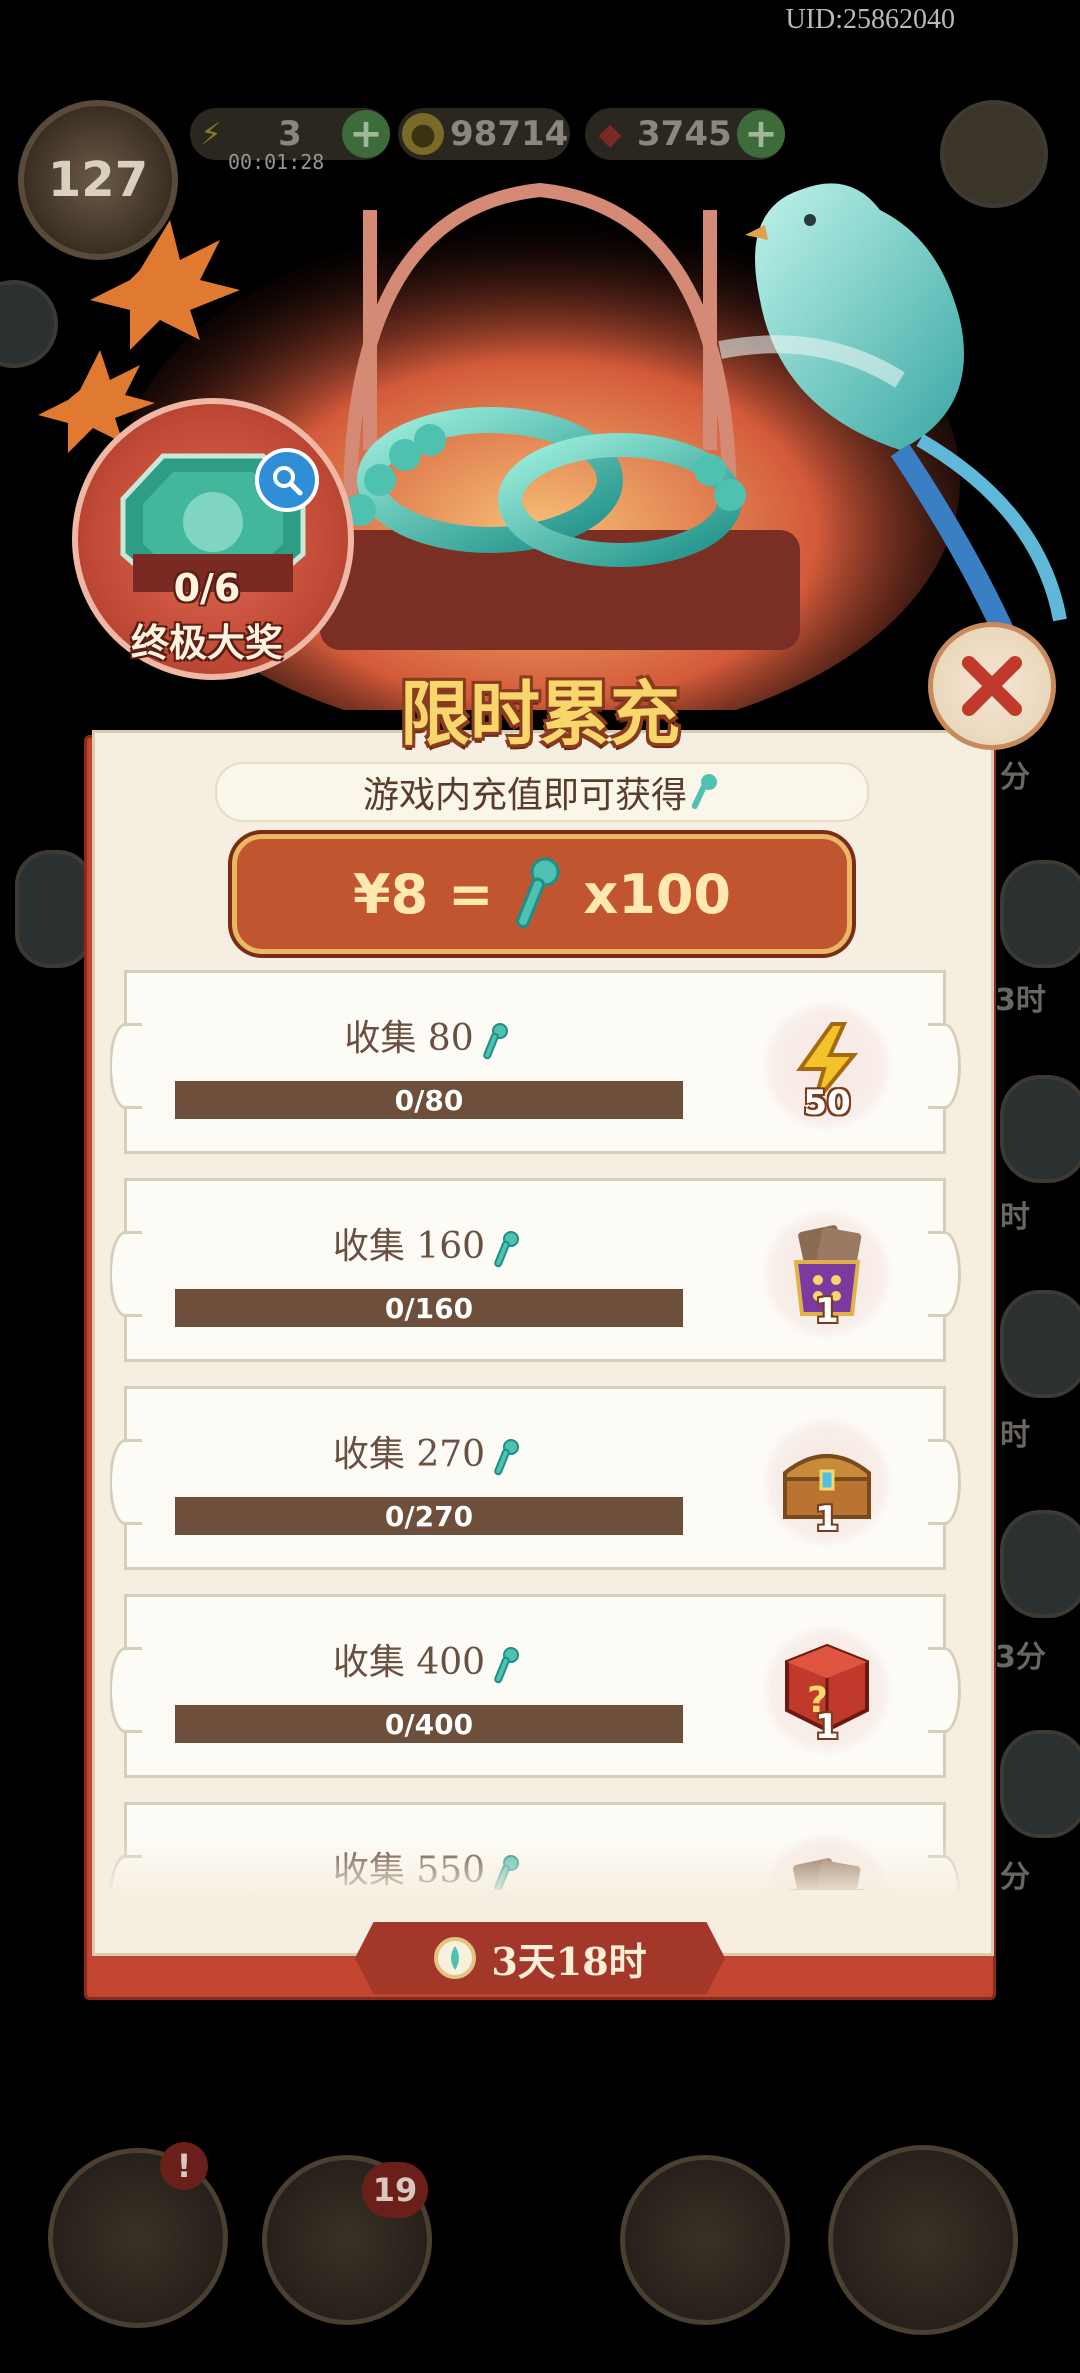  I want to click on market-button, so click(705, 2240).